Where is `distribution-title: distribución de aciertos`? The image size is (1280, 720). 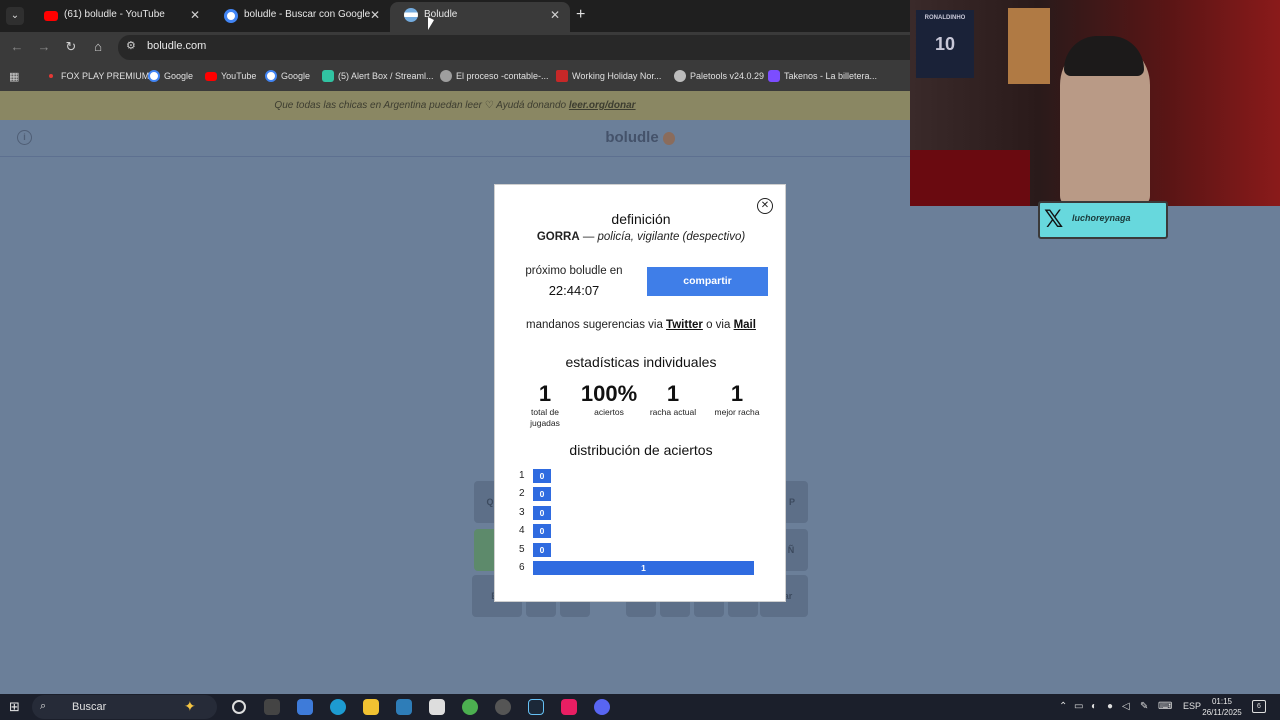 distribution-title: distribución de aciertos is located at coordinates (641, 450).